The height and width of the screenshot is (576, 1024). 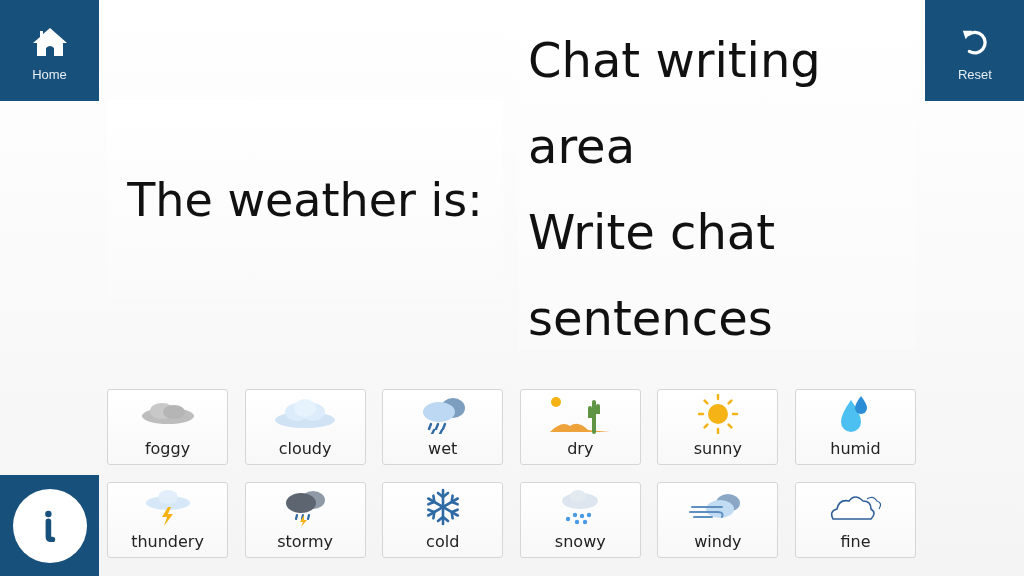 I want to click on weather-tile: humid, so click(x=855, y=427).